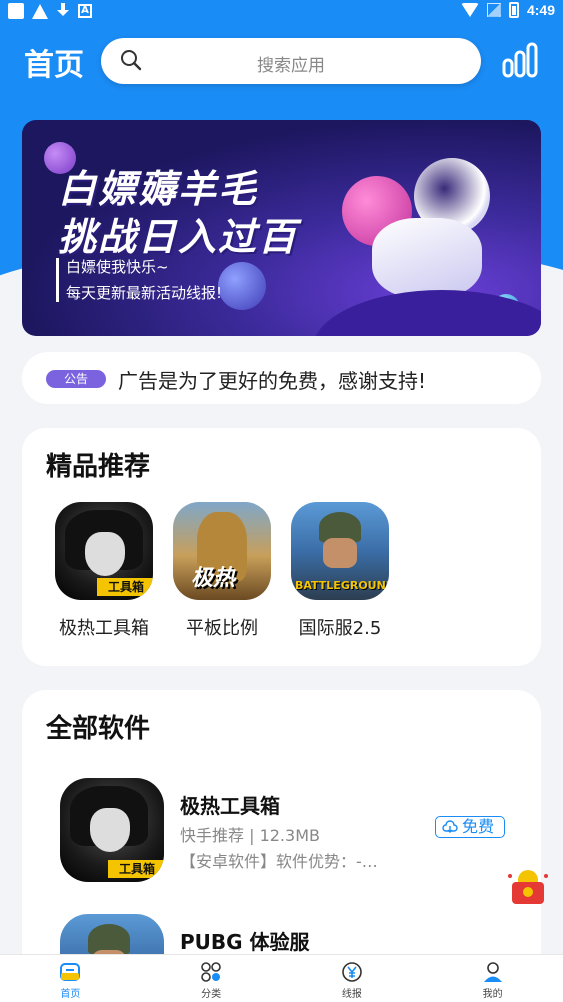  What do you see at coordinates (492, 994) in the screenshot?
I see `nav-label: 我的` at bounding box center [492, 994].